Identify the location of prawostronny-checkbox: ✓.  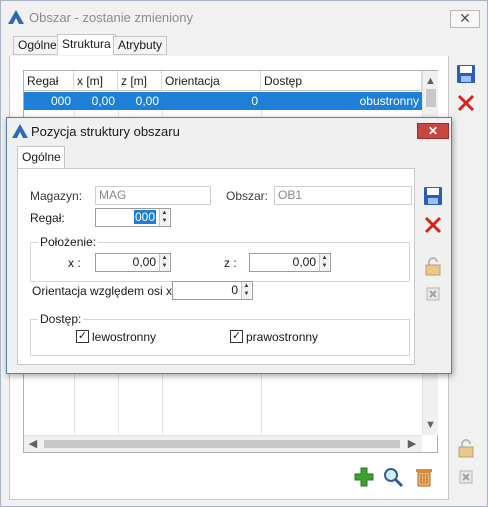
(236, 336).